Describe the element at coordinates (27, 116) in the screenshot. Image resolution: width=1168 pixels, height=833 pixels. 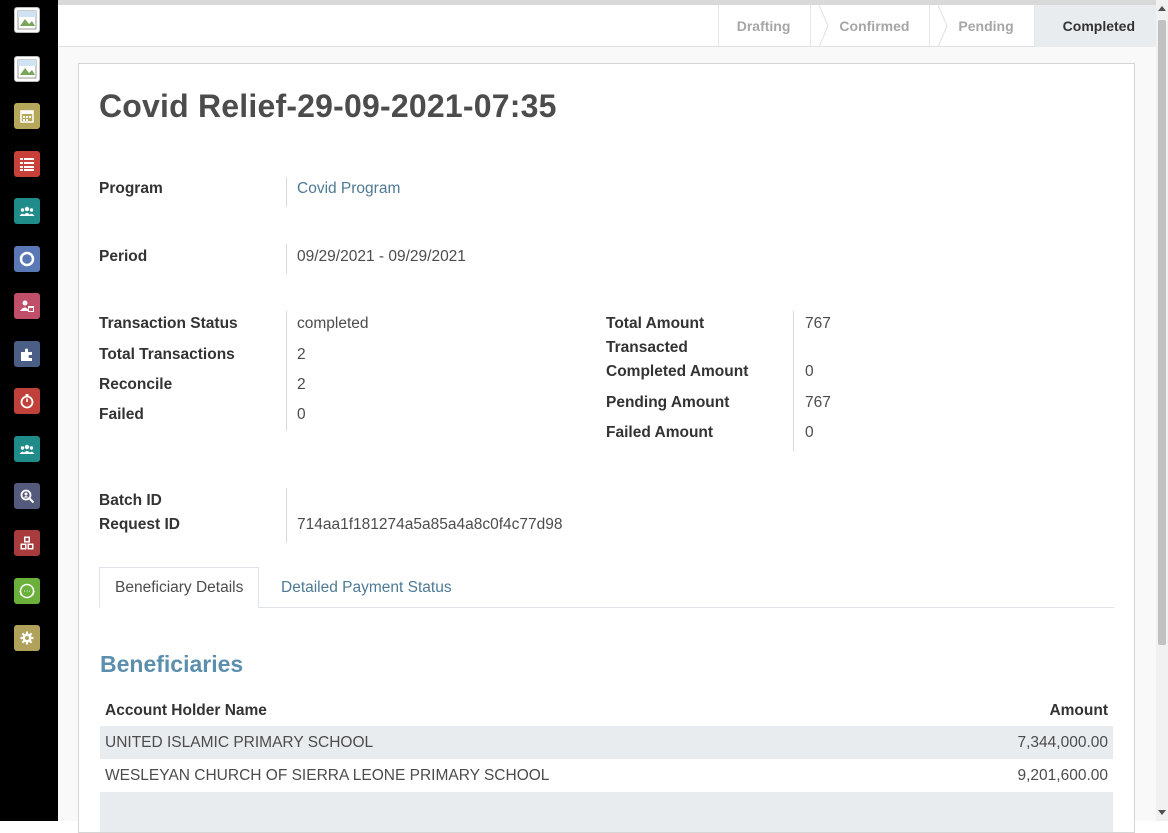
I see `calendar-icon` at that location.